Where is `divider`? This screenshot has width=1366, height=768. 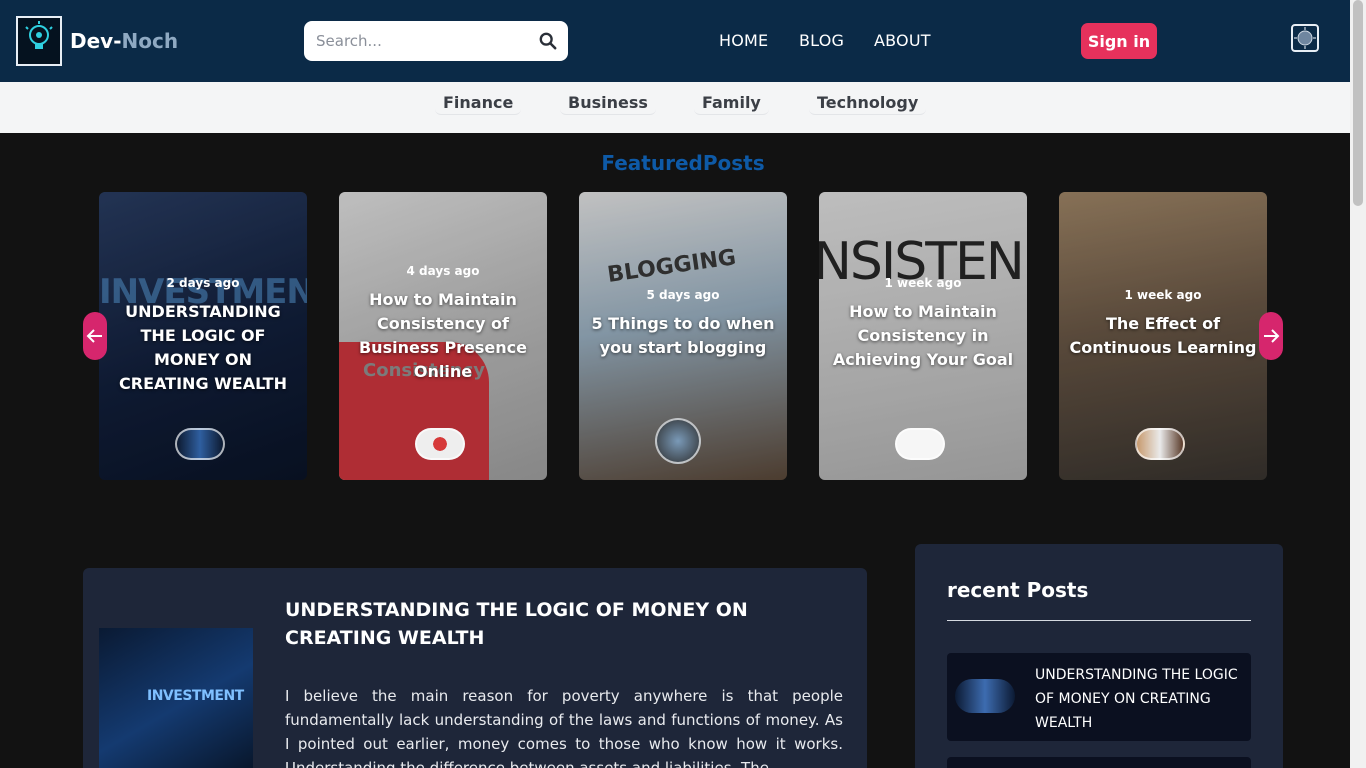 divider is located at coordinates (1099, 620).